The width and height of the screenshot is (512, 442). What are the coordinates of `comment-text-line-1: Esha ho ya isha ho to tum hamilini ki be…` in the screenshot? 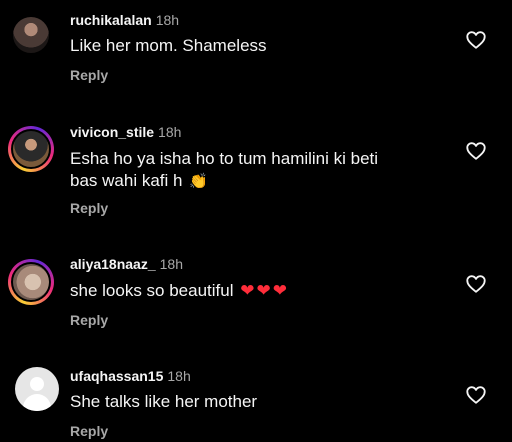 It's located at (224, 158).